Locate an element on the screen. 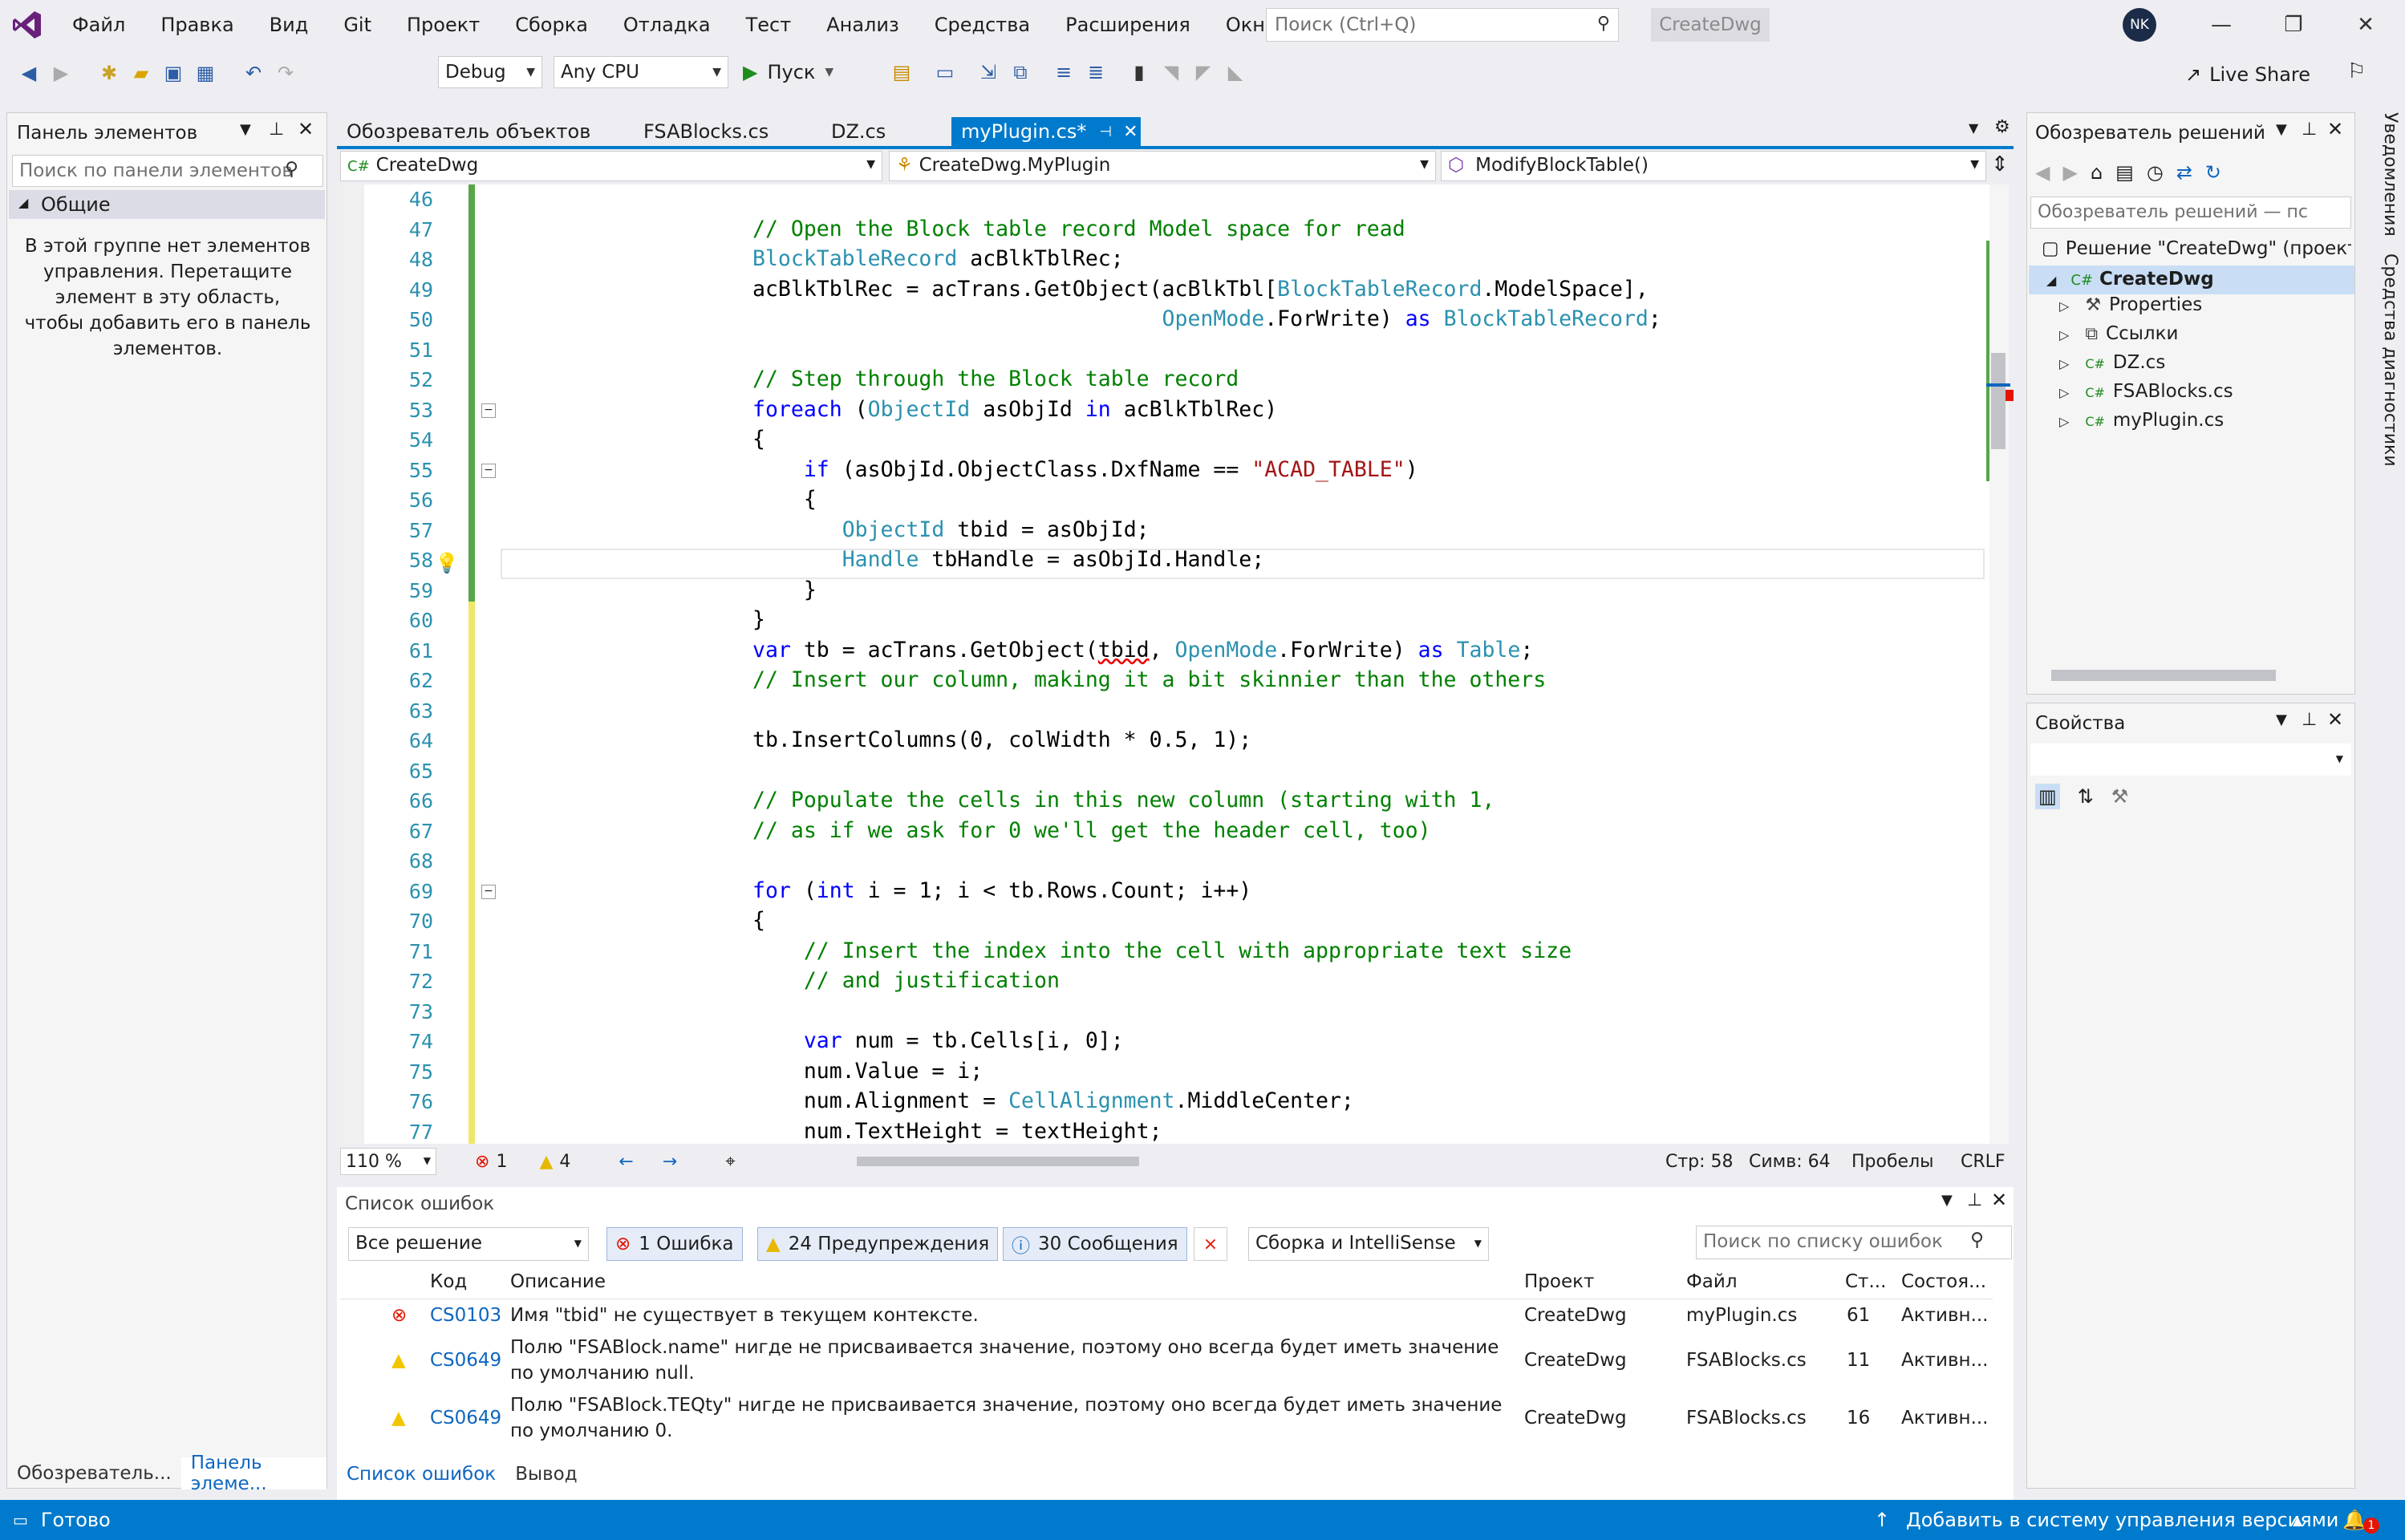 The width and height of the screenshot is (2405, 1540). upload-icon: ↑ is located at coordinates (1882, 1520).